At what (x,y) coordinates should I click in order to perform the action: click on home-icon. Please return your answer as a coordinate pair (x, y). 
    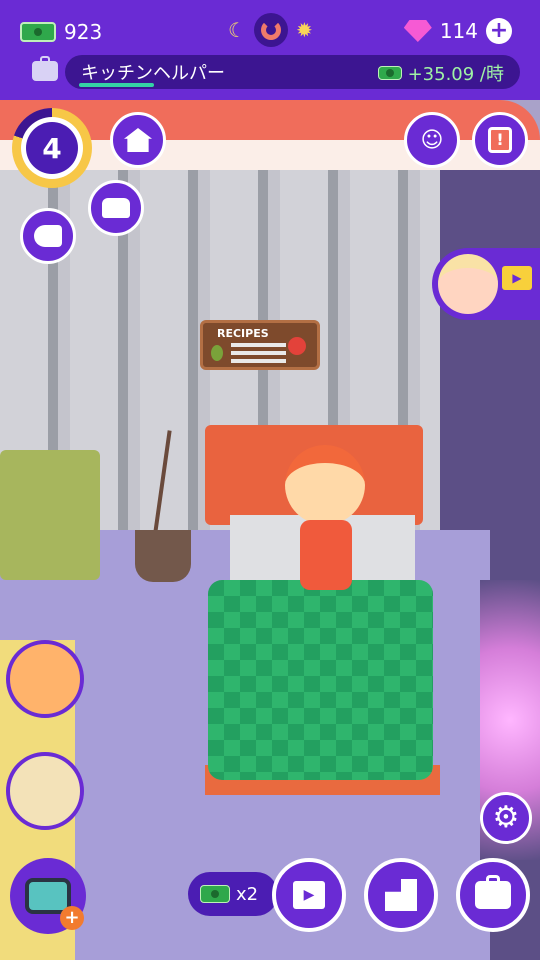
    Looking at the image, I should click on (138, 140).